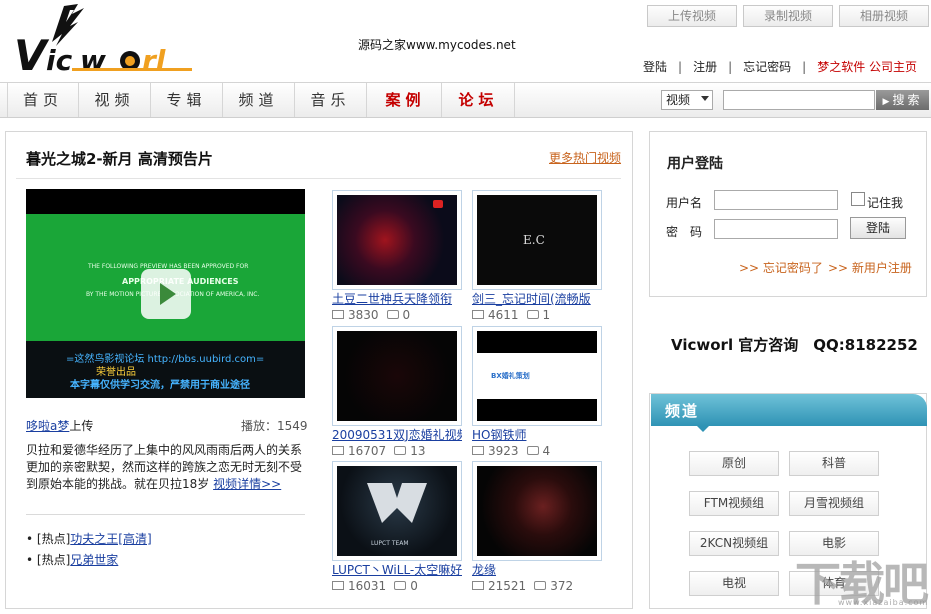  What do you see at coordinates (292, 426) in the screenshot?
I see `play-count-value: 1549` at bounding box center [292, 426].